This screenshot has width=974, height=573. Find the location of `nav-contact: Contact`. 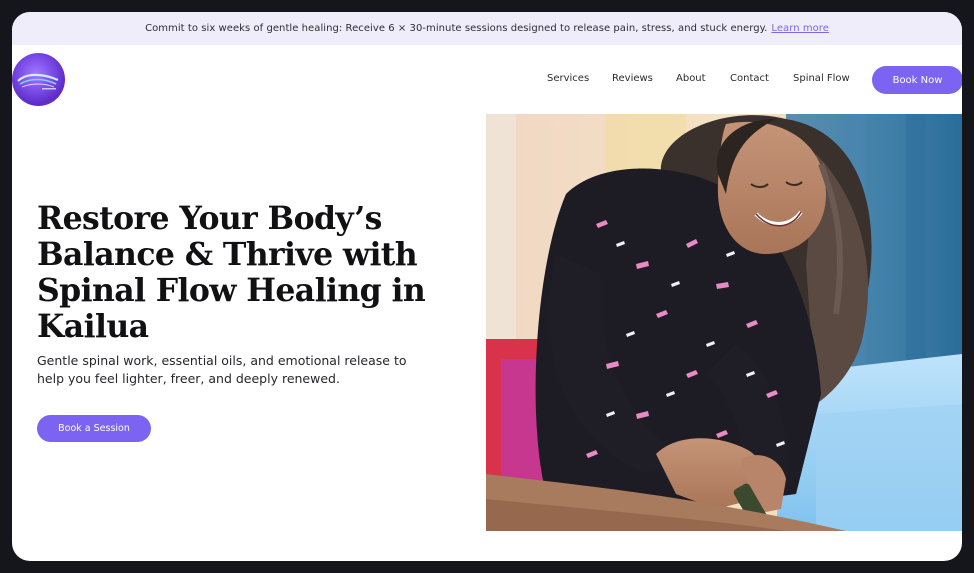

nav-contact: Contact is located at coordinates (749, 78).